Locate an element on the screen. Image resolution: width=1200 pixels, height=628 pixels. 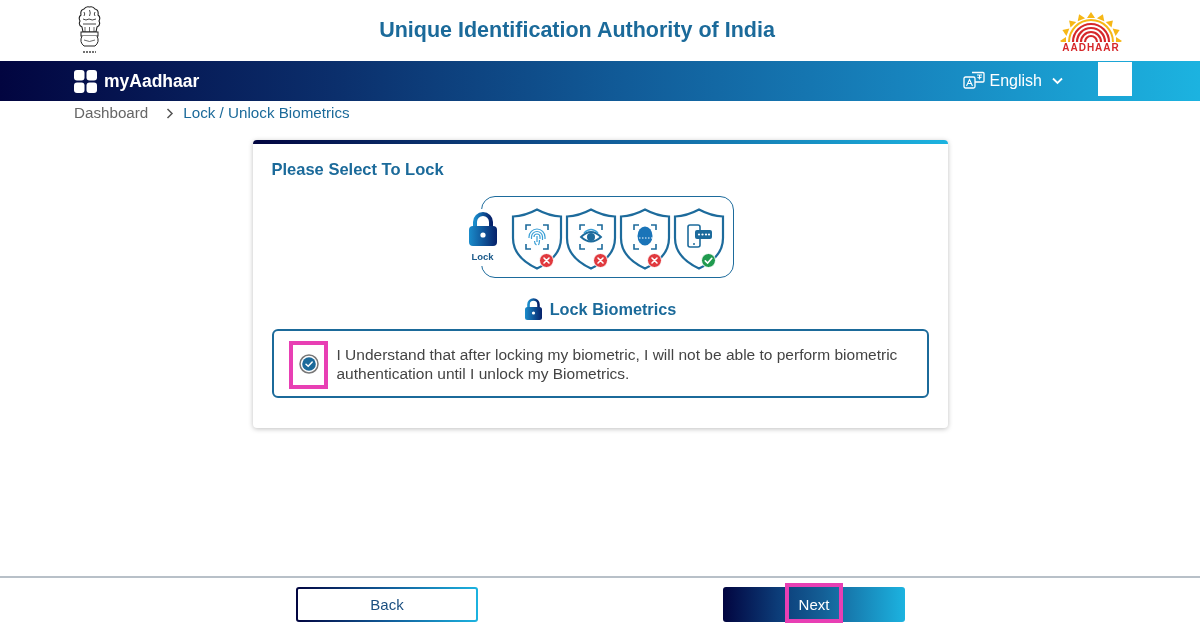
grid-icon is located at coordinates (85, 81).